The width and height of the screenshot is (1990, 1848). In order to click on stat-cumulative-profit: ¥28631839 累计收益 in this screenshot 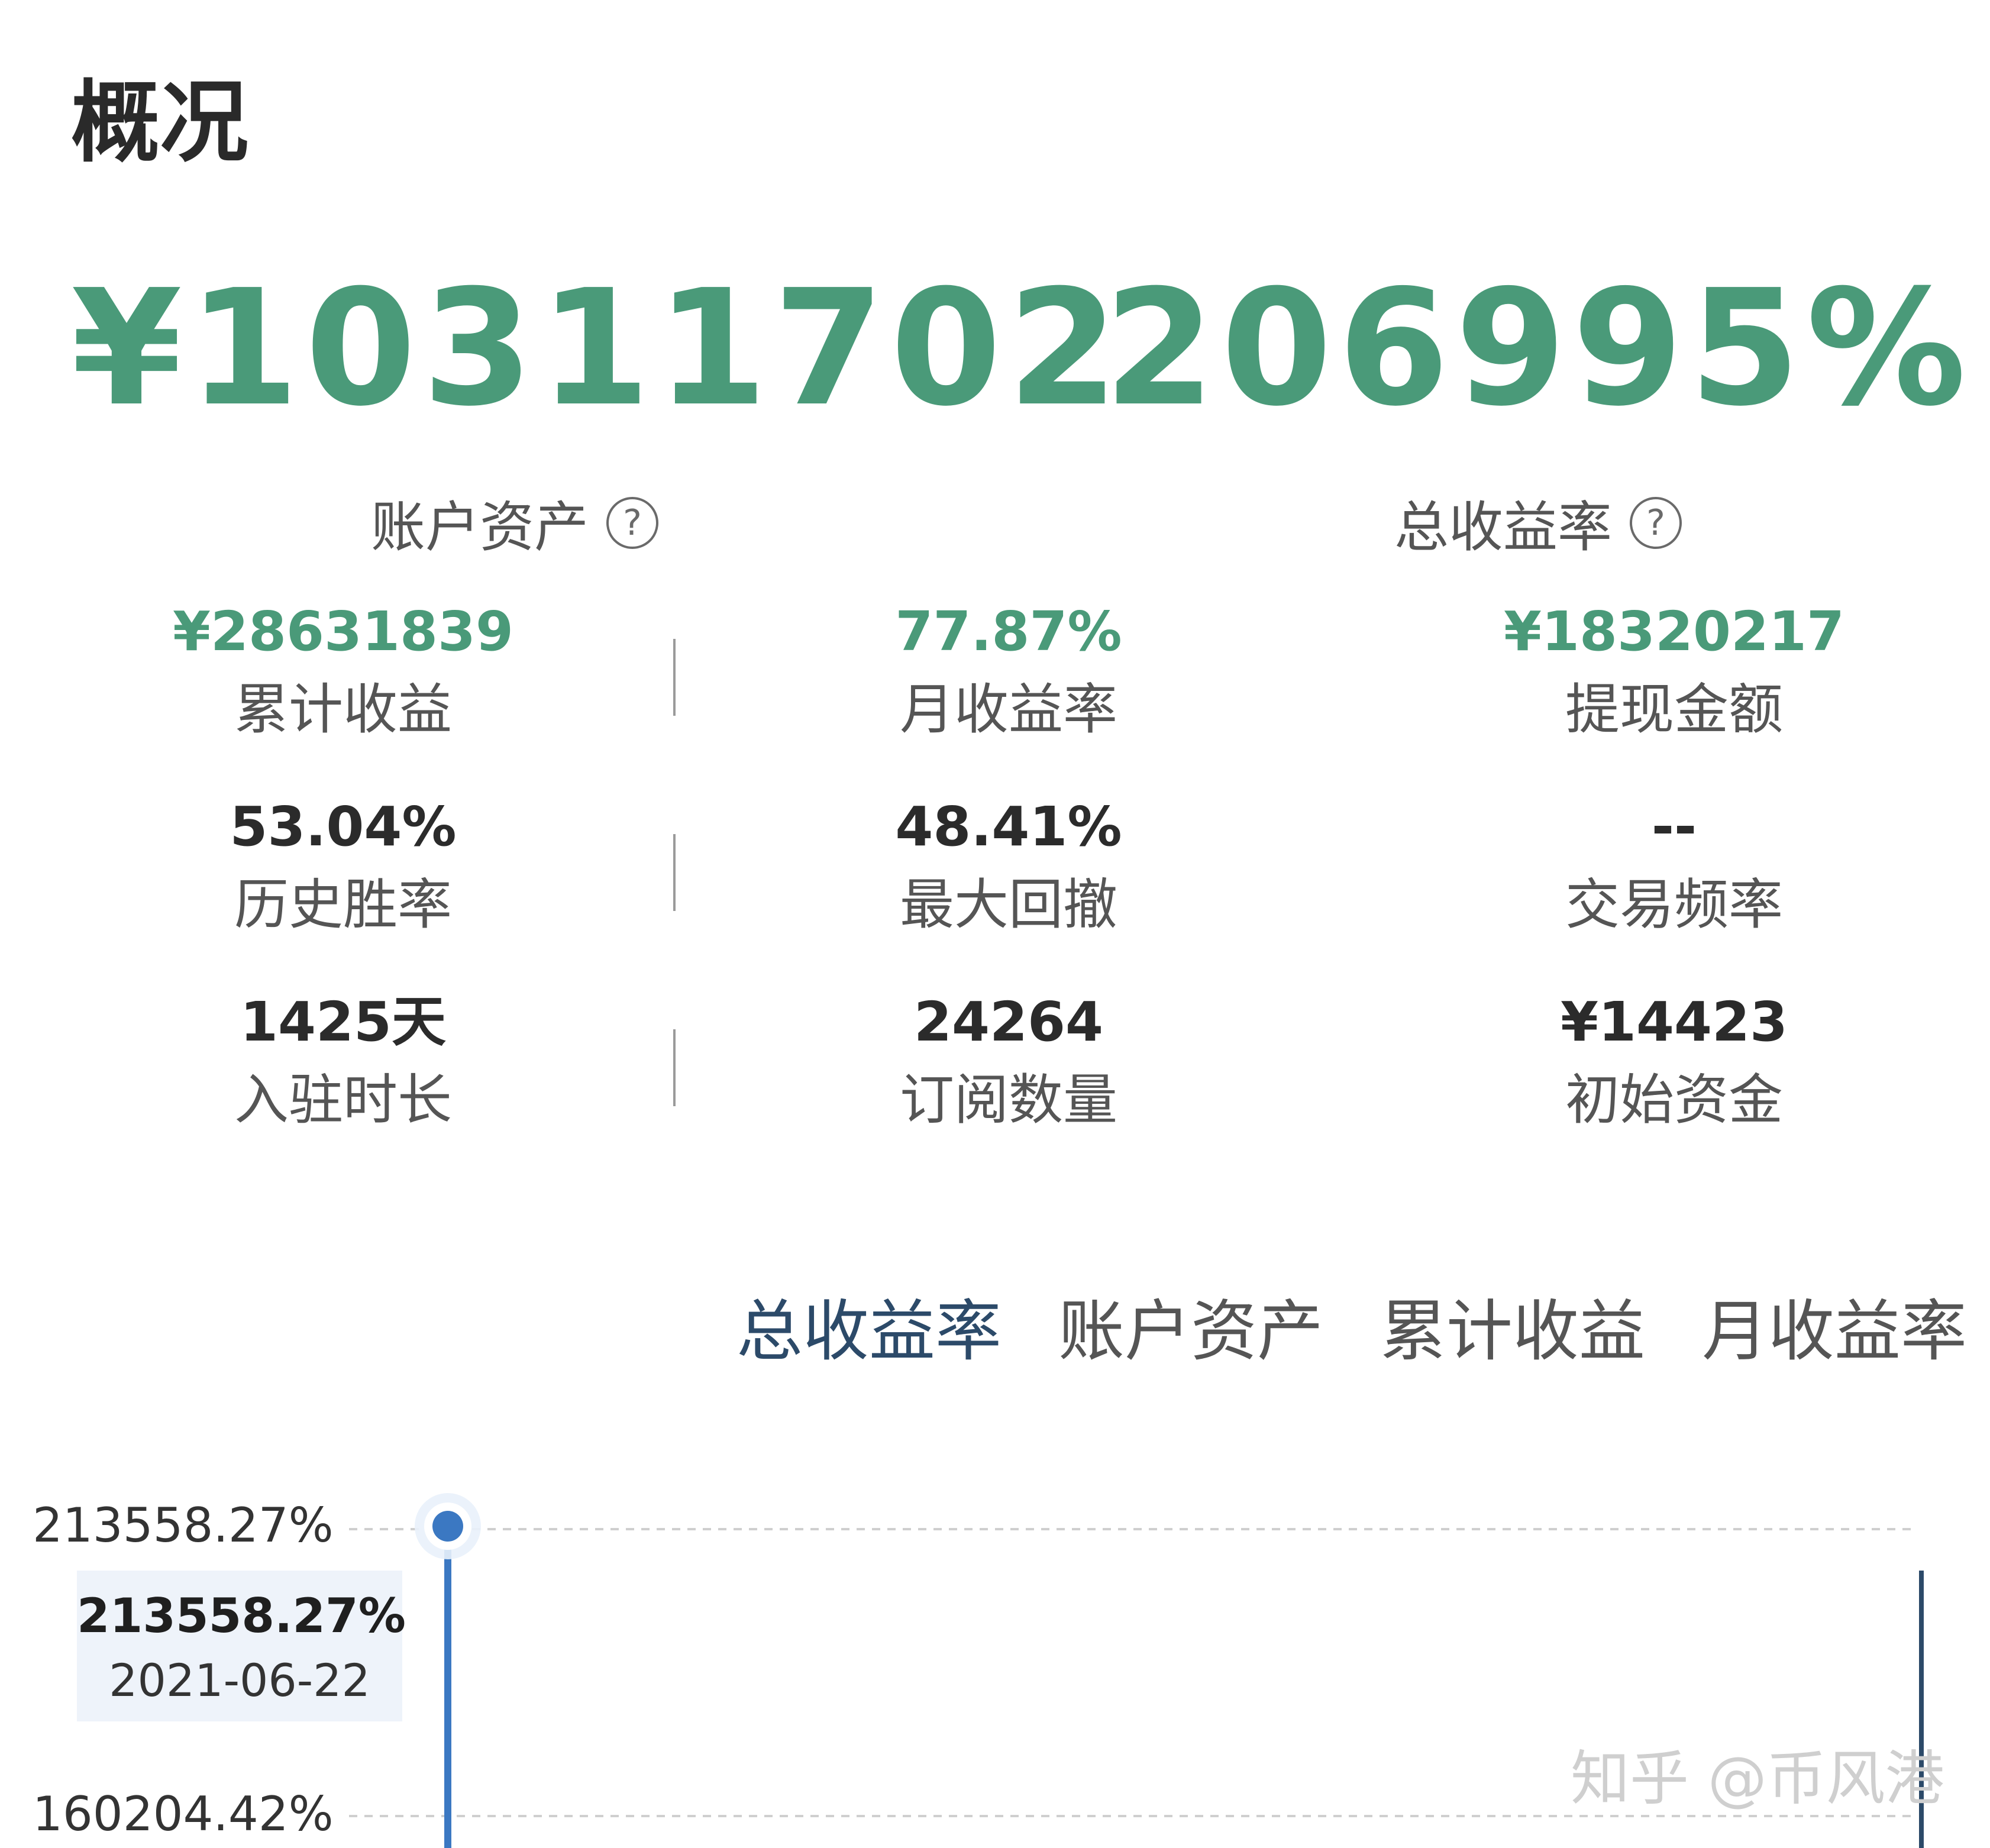, I will do `click(343, 669)`.